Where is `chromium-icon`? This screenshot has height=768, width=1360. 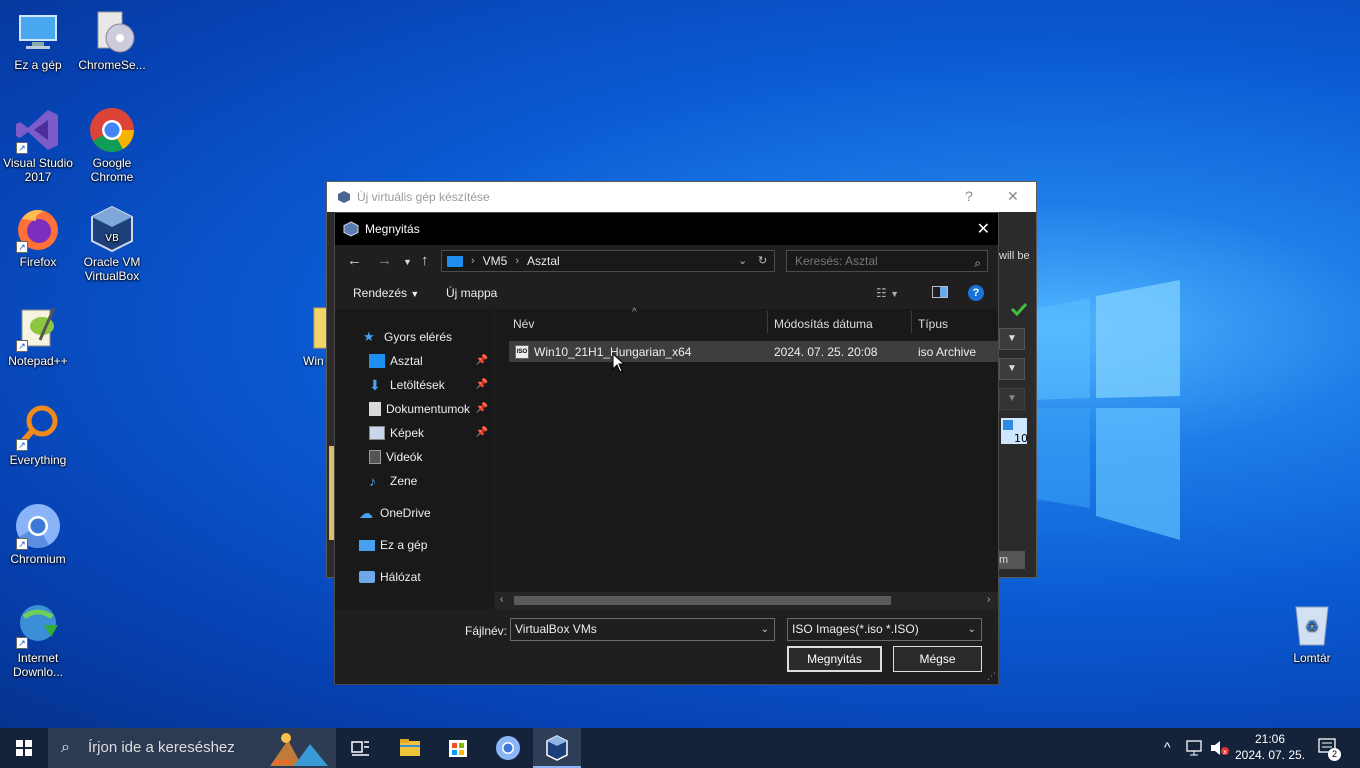 chromium-icon is located at coordinates (508, 748).